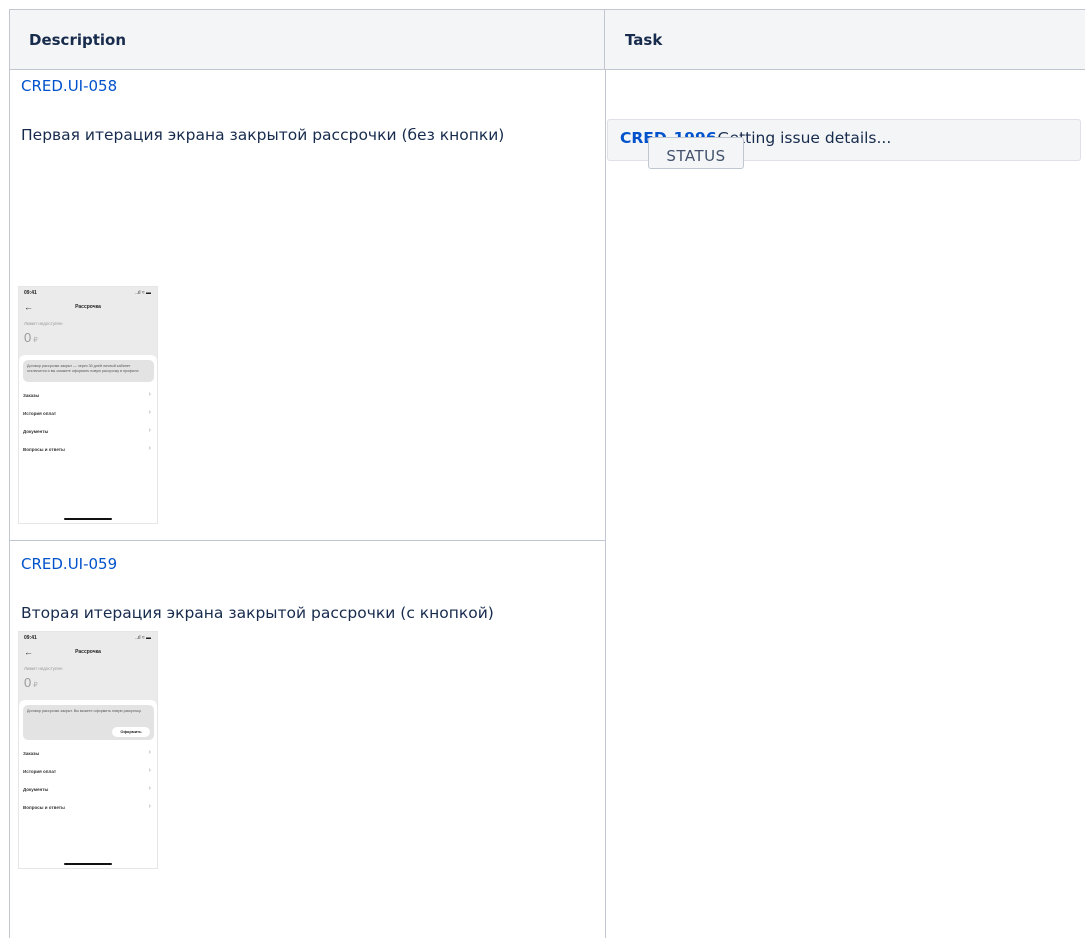 This screenshot has width=1085, height=938. I want to click on jira-status-lozenge: STATUS, so click(696, 153).